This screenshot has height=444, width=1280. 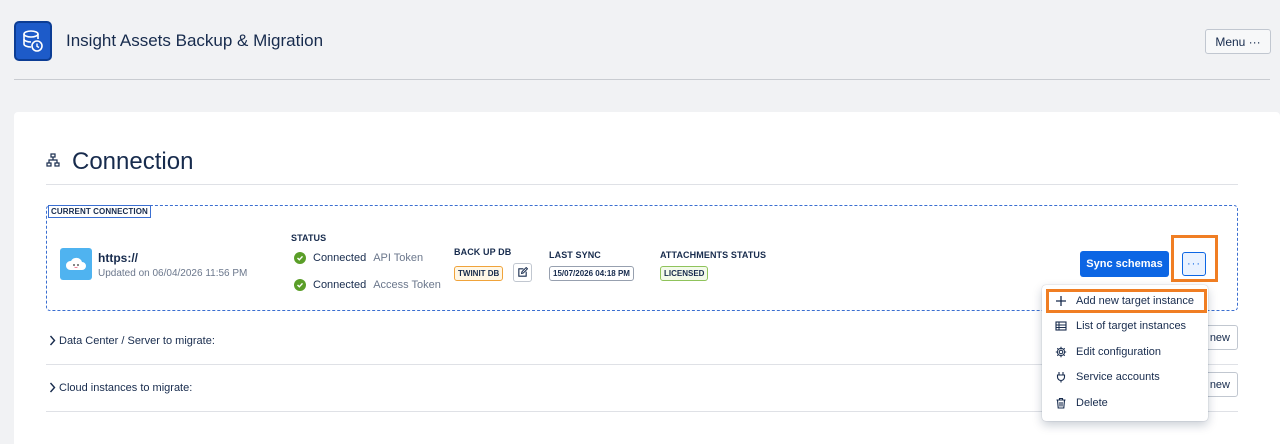 What do you see at coordinates (1118, 352) in the screenshot?
I see `menu-item-label: Edit configuration` at bounding box center [1118, 352].